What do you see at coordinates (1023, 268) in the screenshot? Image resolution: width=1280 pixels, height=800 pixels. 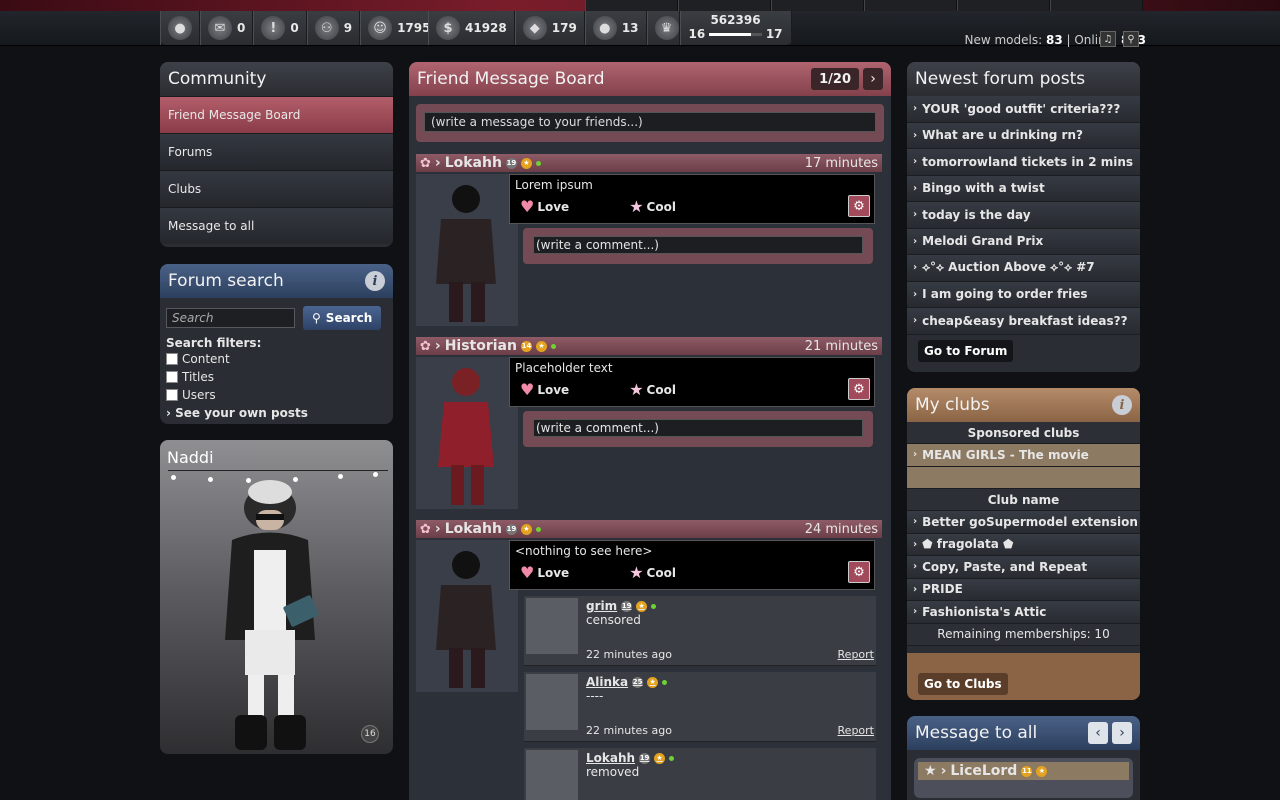 I see `forum-post-item: › ⟡°⟡ Auction Above ⟡°⟡ #7` at bounding box center [1023, 268].